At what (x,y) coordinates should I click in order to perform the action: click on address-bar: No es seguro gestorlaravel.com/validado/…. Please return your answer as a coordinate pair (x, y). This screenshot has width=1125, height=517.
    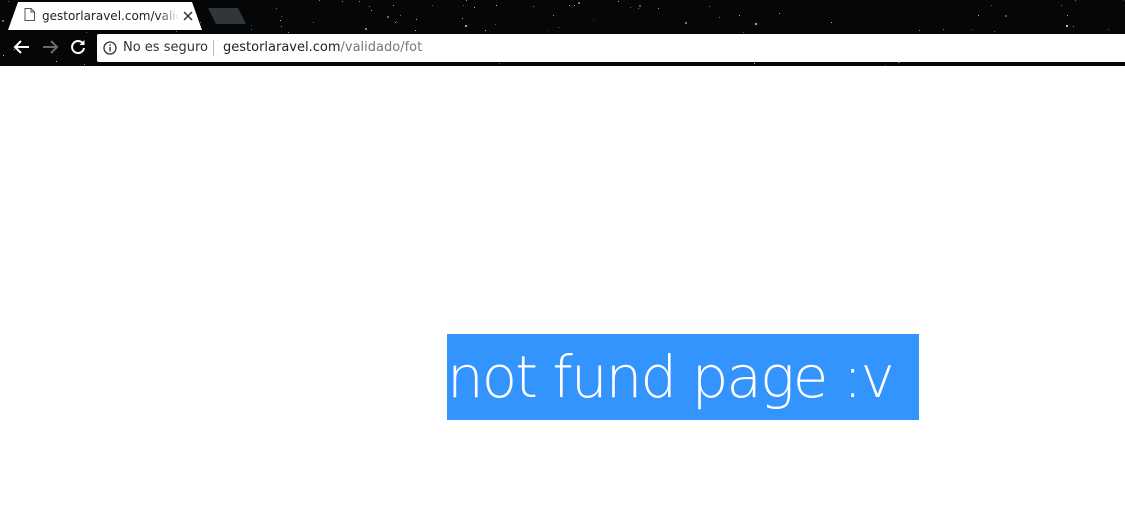
    Looking at the image, I should click on (611, 48).